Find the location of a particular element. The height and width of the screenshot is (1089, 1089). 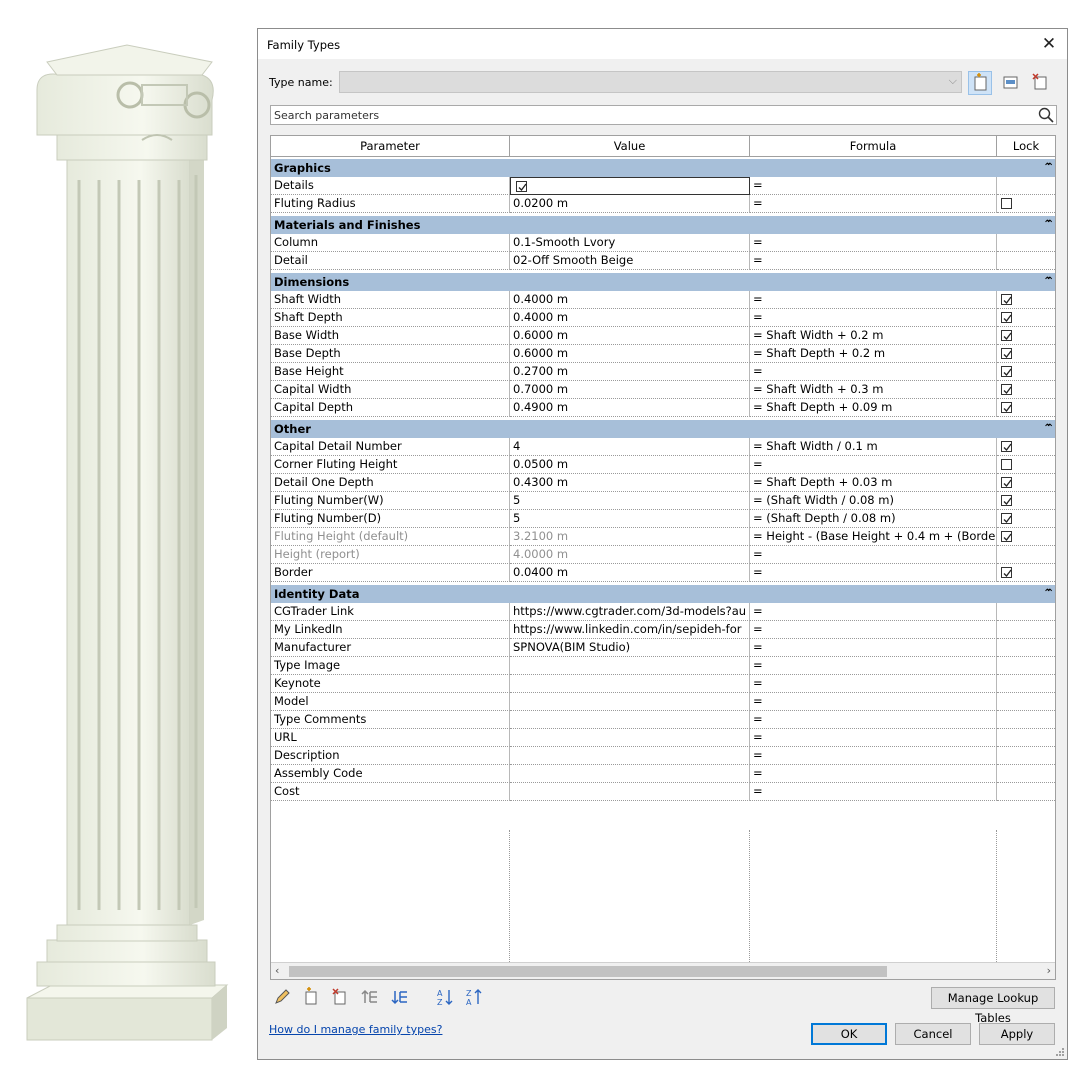

parameter-row: Base Width 0.6000 m = Shaft Width + 0.2 m is located at coordinates (663, 336).